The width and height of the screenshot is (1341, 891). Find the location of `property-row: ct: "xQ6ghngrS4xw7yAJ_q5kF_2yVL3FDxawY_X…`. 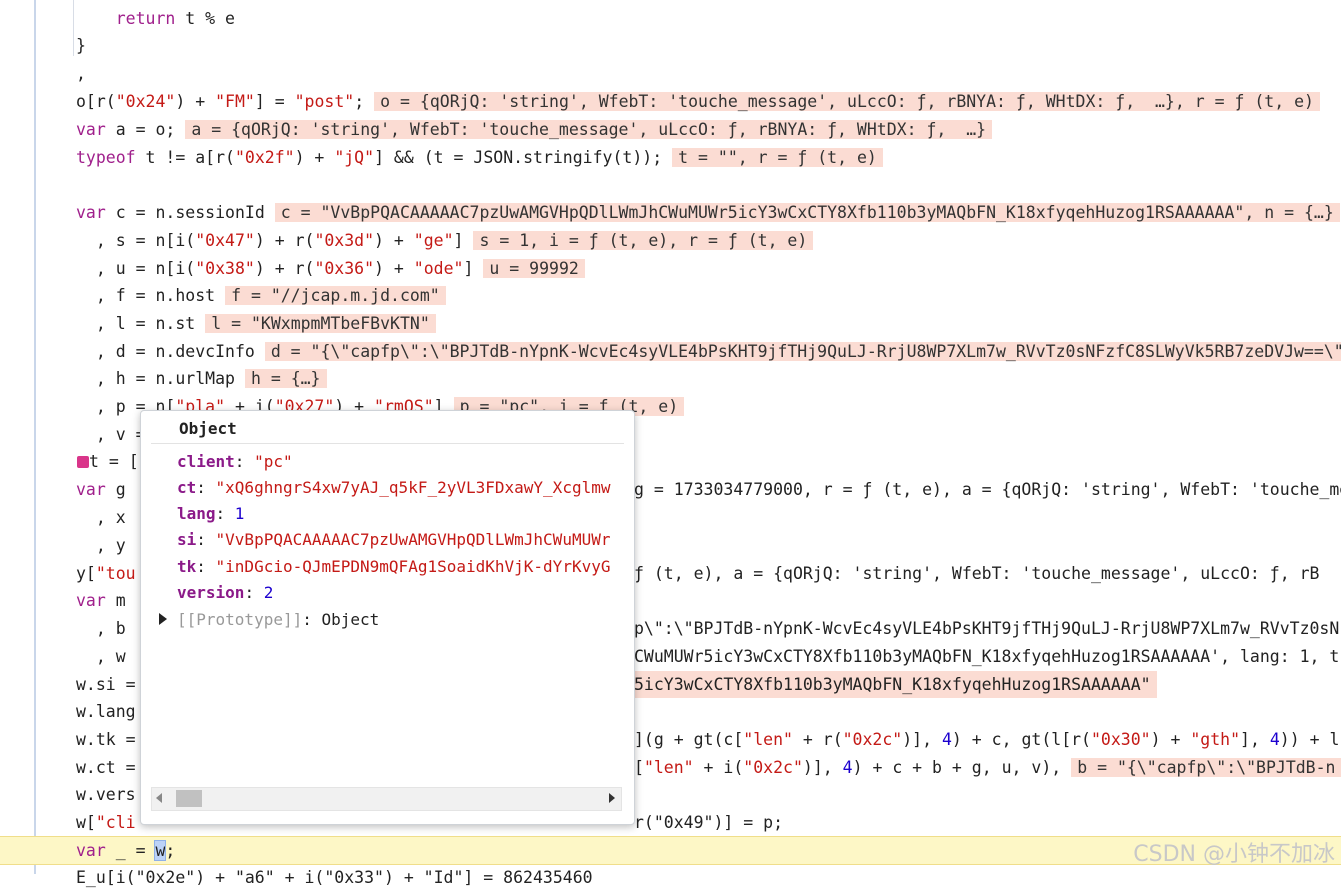

property-row: ct: "xQ6ghngrS4xw7yAJ_q5kF_2yVL3FDxawY_X… is located at coordinates (393, 488).